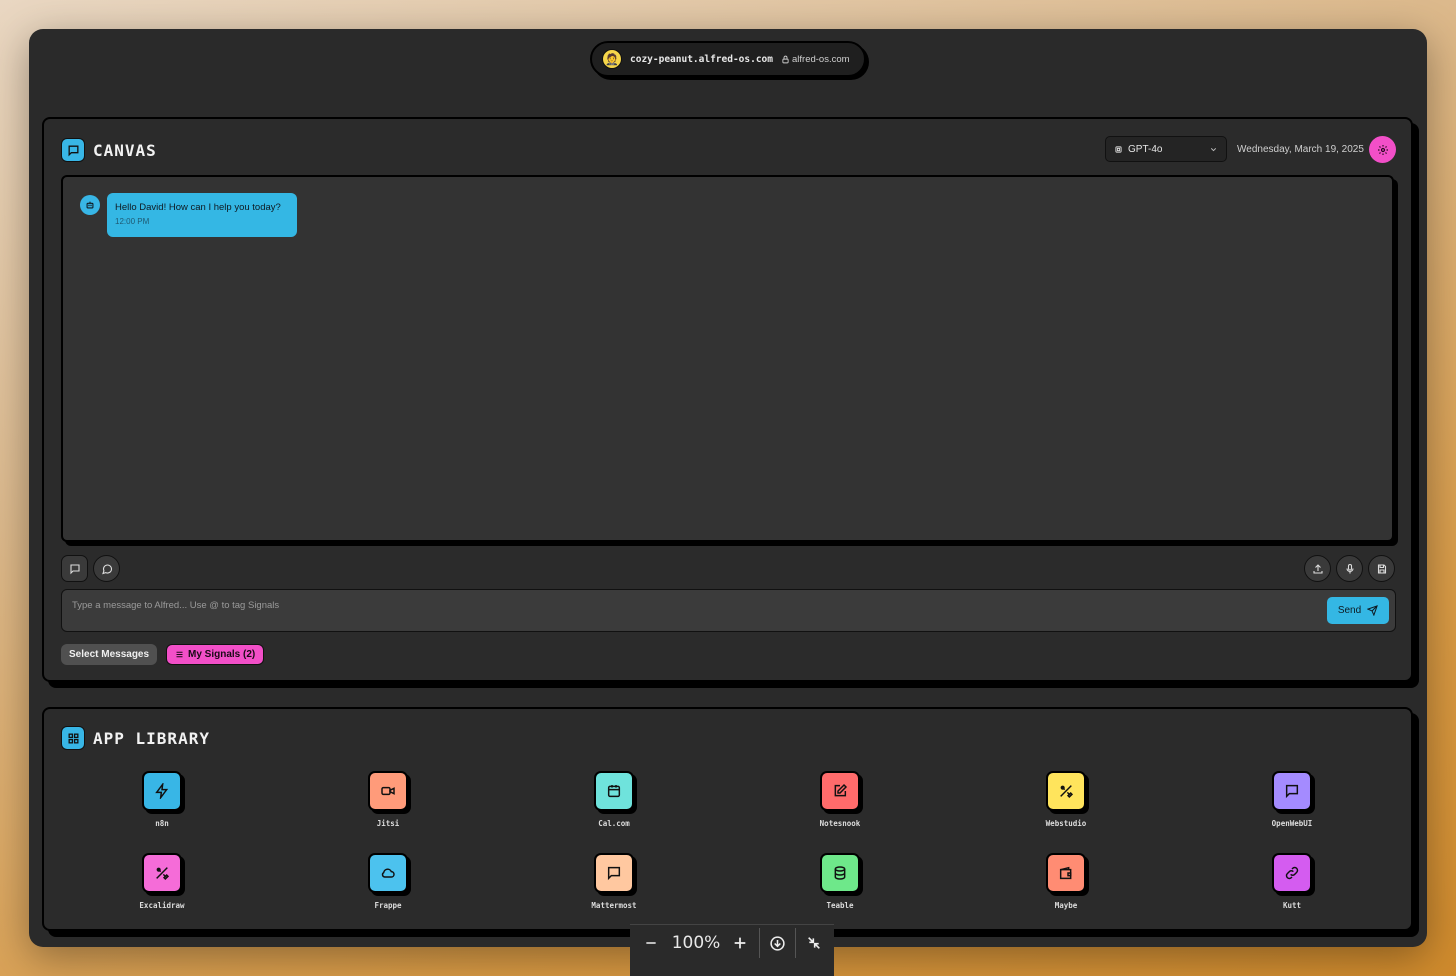 Image resolution: width=1456 pixels, height=976 pixels. I want to click on url-host: cozy-peanut.alfred-os.com, so click(701, 59).